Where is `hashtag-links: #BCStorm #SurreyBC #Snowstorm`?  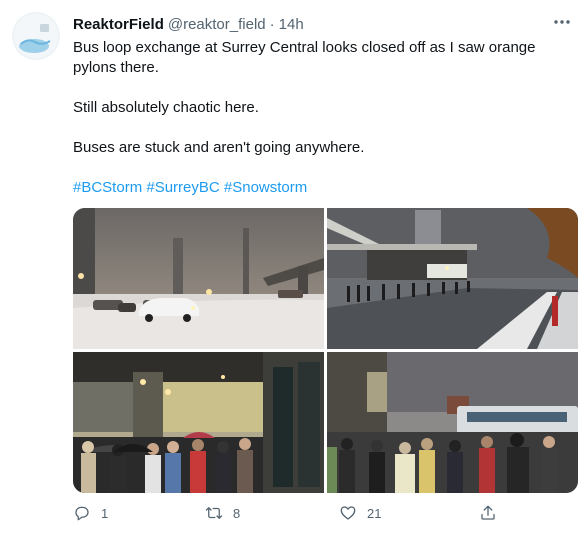 hashtag-links: #BCStorm #SurreyBC #Snowstorm is located at coordinates (323, 188).